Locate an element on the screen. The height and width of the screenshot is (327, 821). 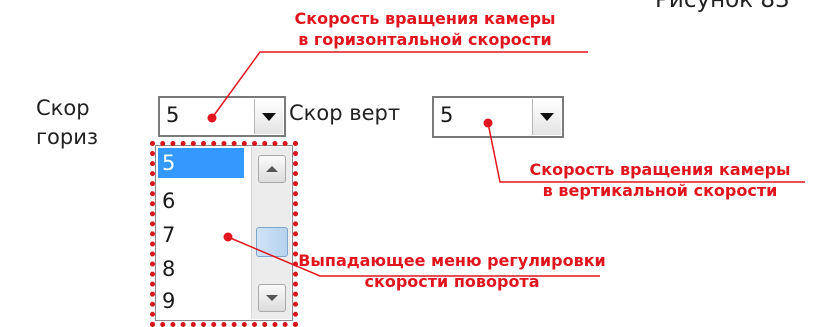
annotation-line: в вертикальной скорости is located at coordinates (660, 190).